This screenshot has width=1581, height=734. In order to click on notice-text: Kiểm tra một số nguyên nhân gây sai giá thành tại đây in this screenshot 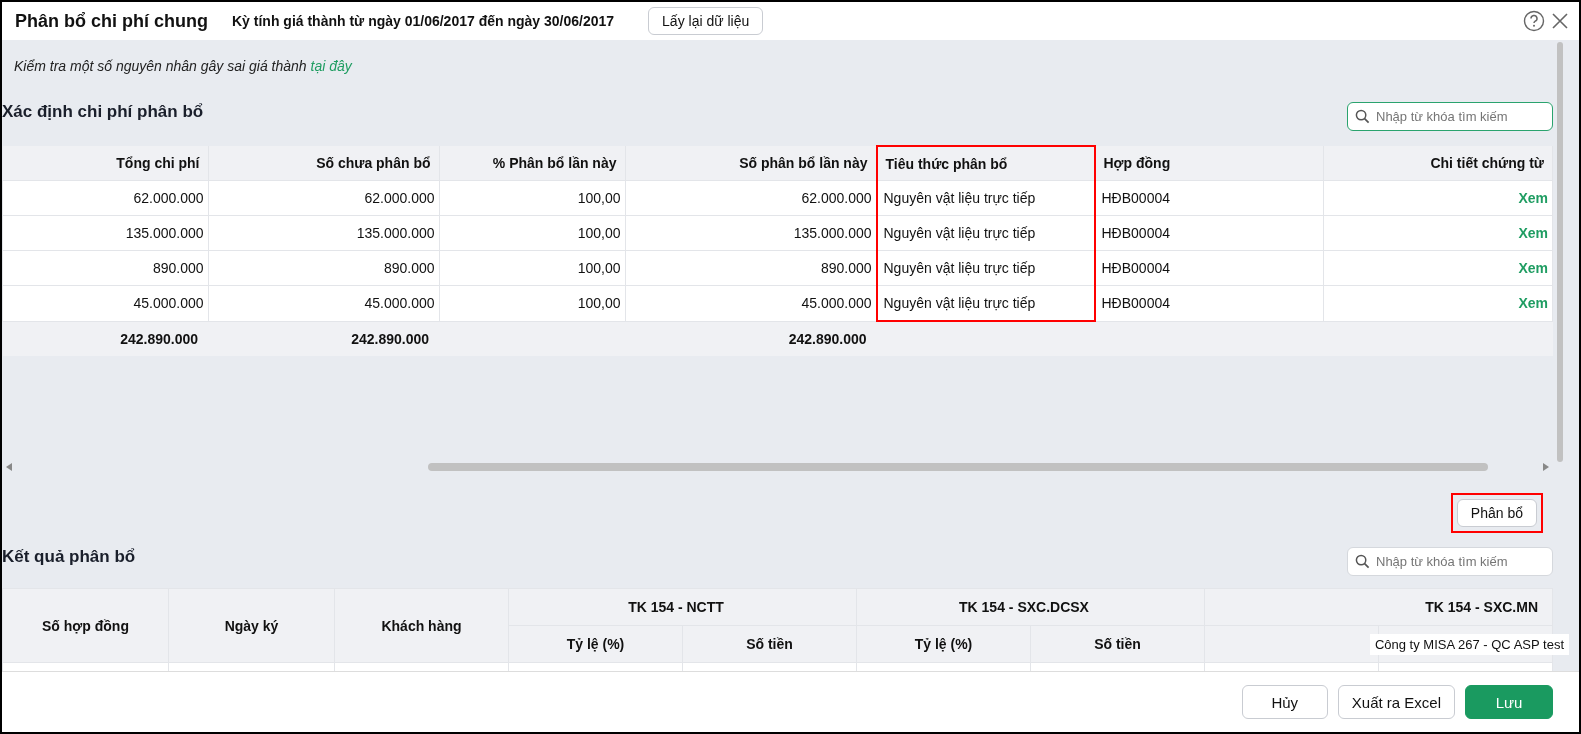, I will do `click(184, 66)`.